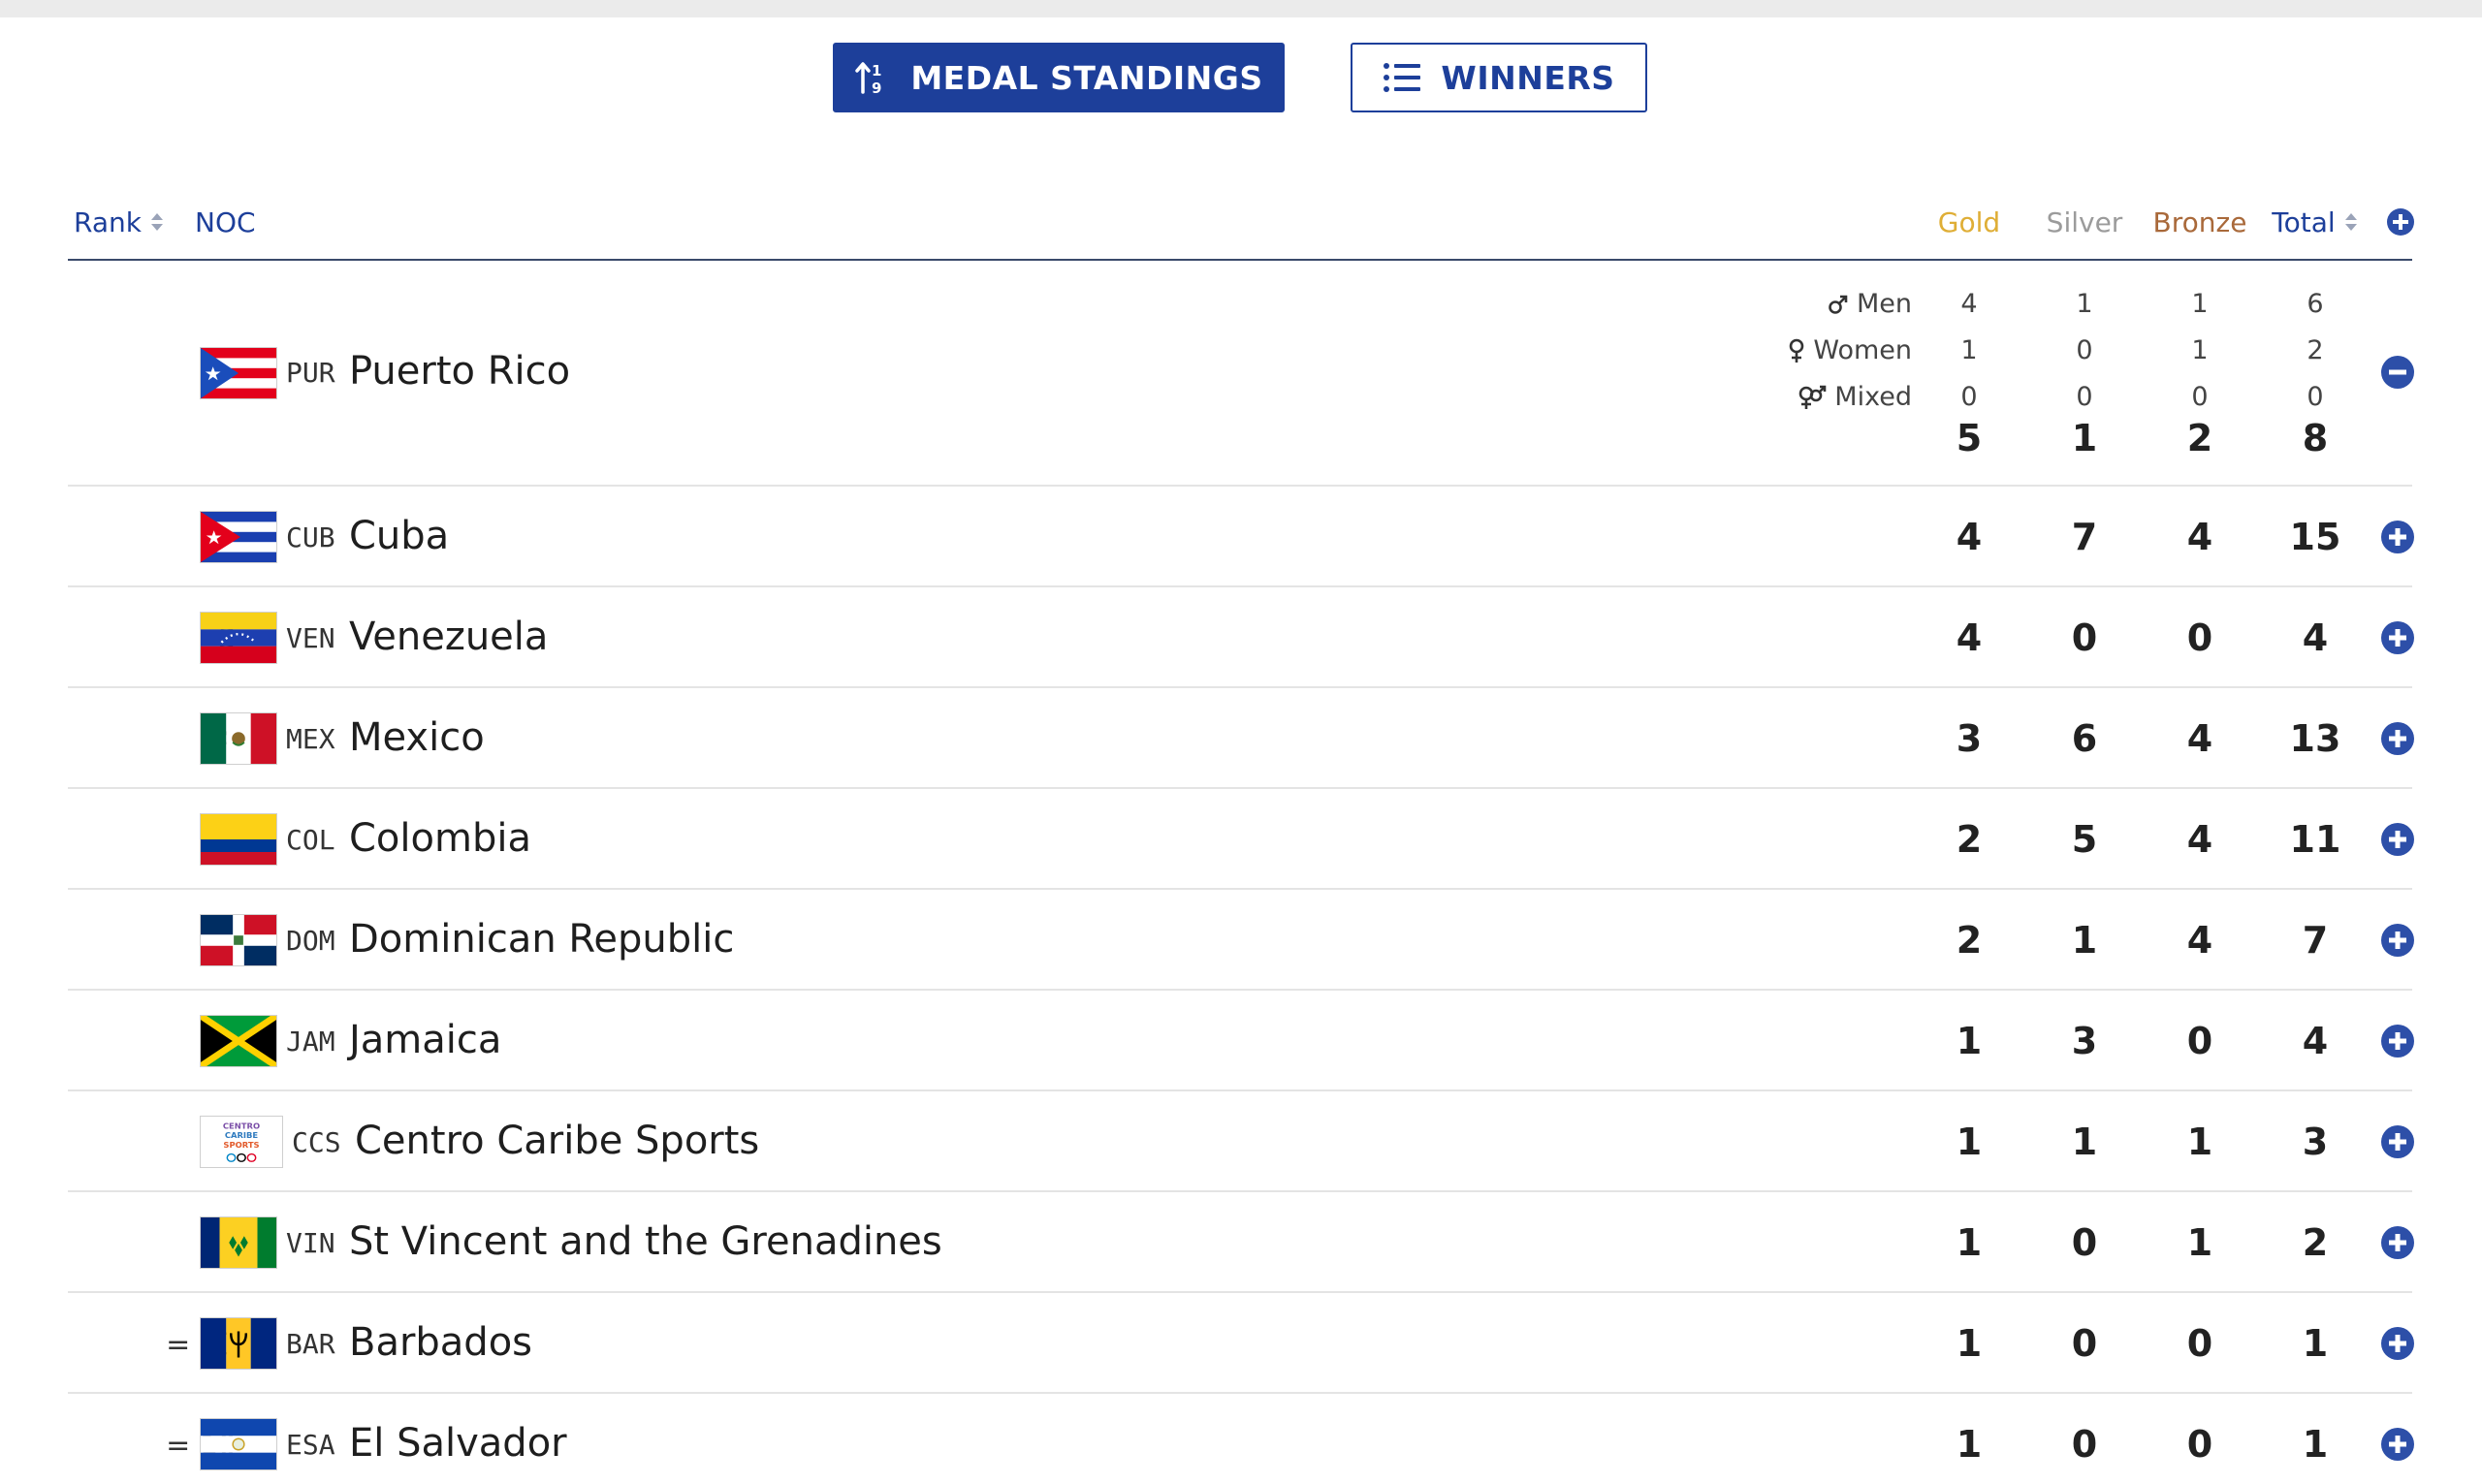  I want to click on country-name: Barbados, so click(440, 1342).